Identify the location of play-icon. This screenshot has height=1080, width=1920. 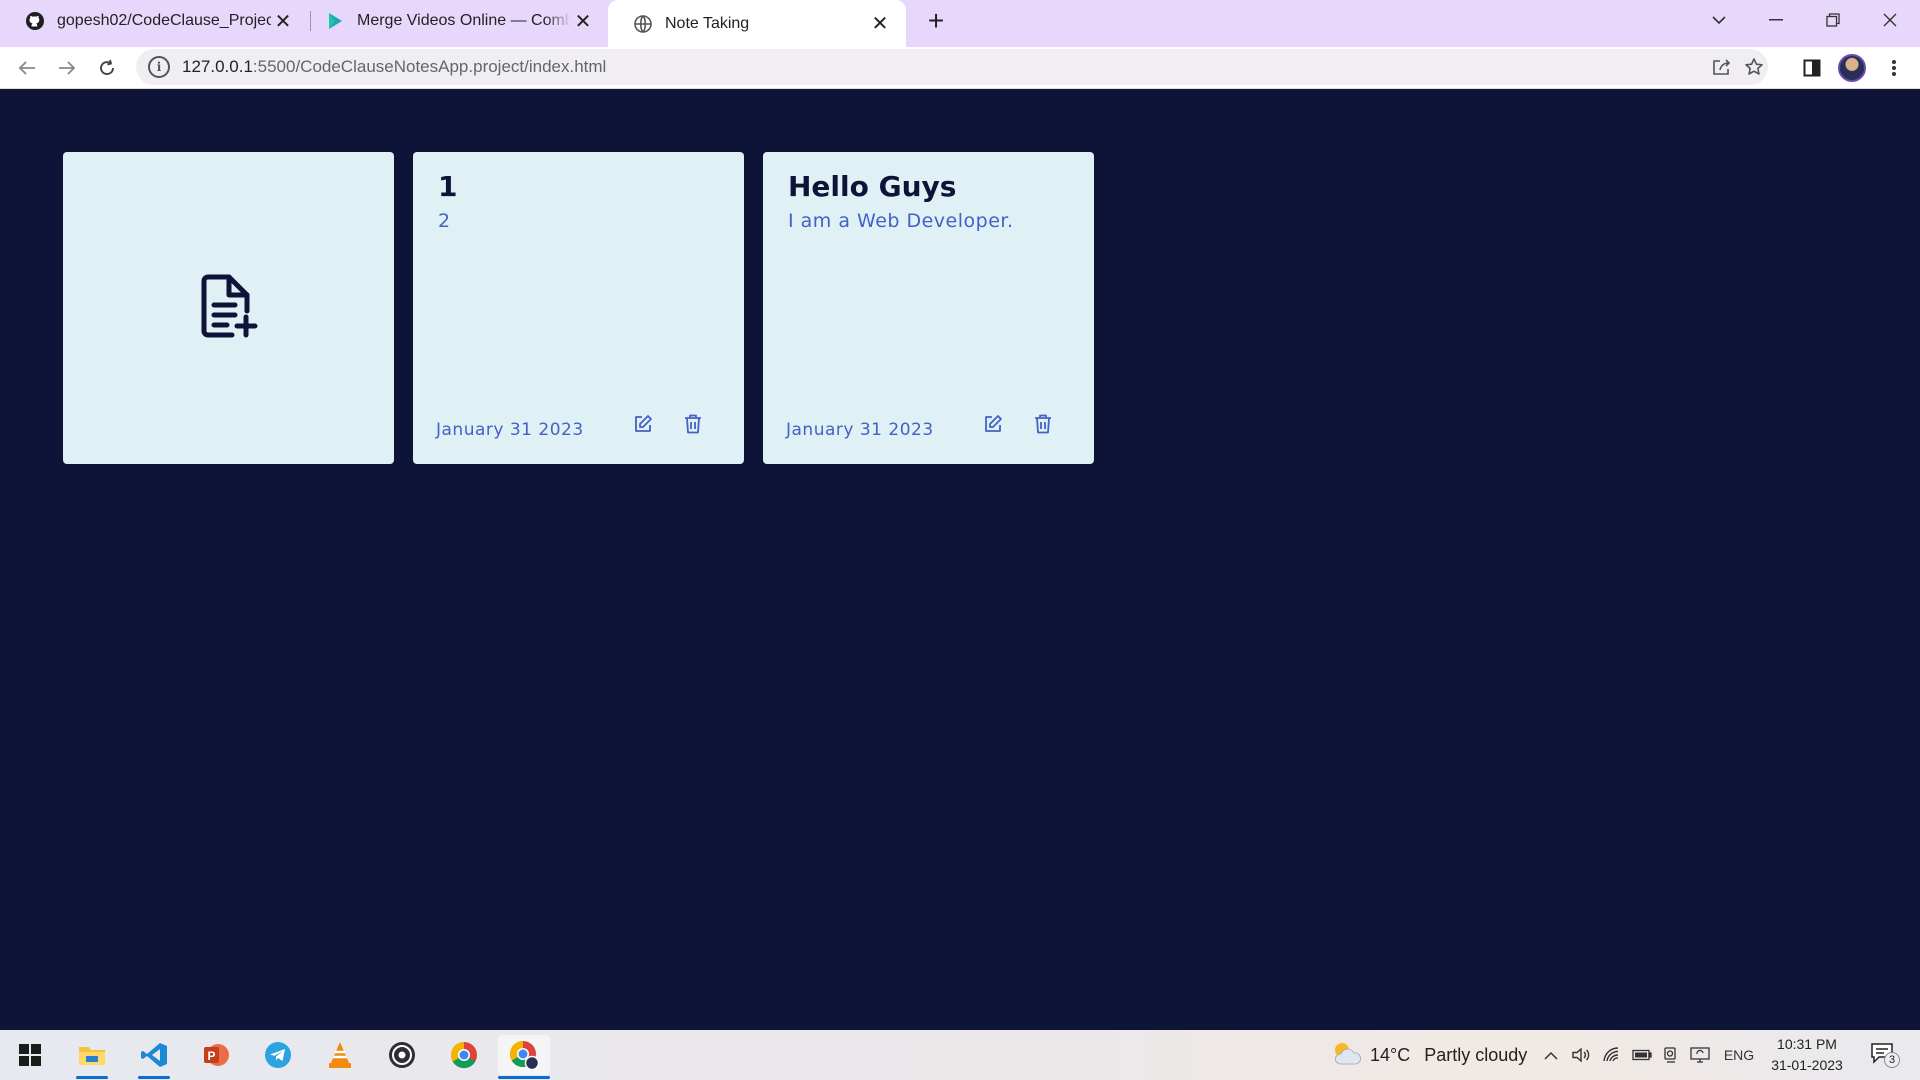
(335, 21).